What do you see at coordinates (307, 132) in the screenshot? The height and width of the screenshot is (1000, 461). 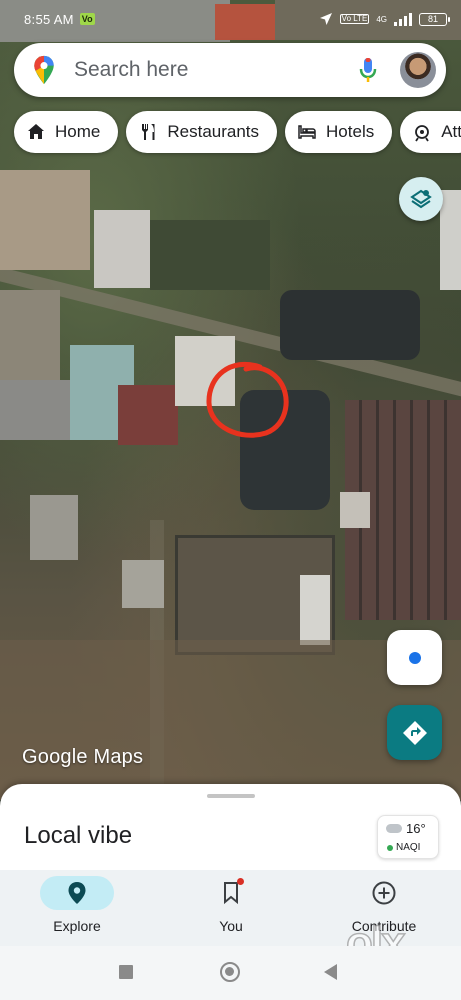 I see `hotel-icon` at bounding box center [307, 132].